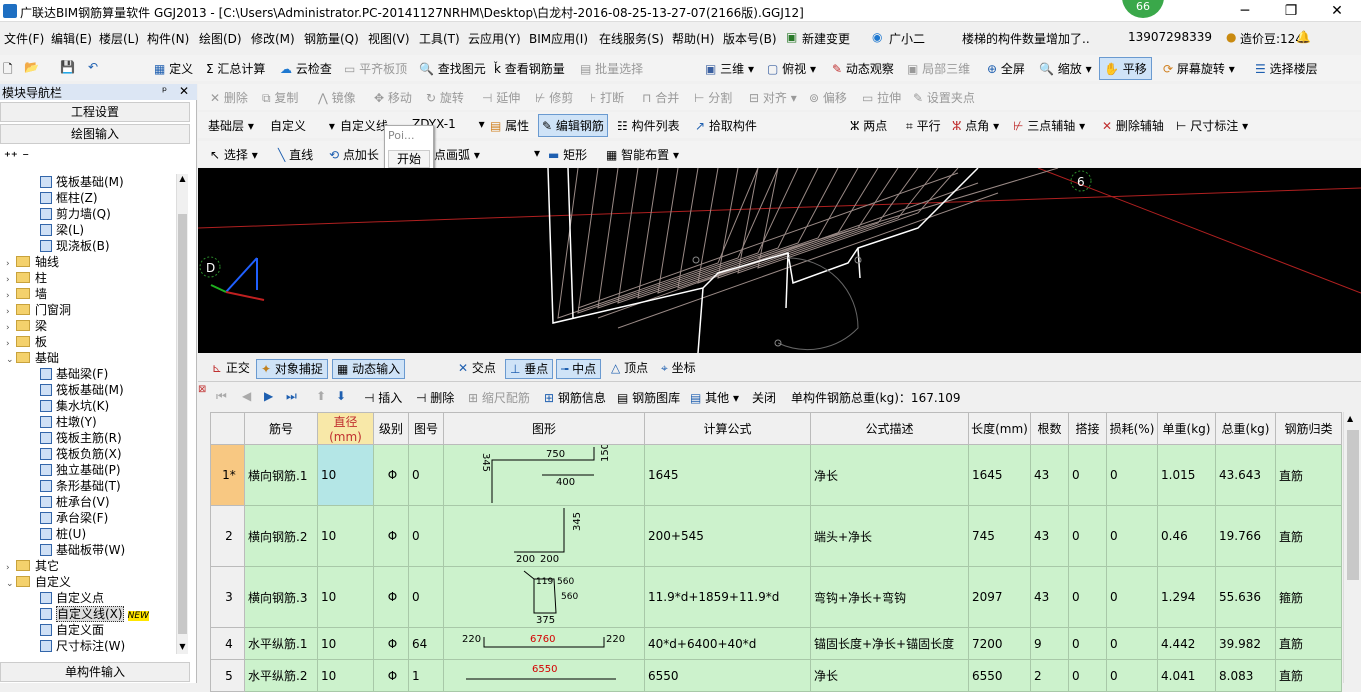  I want to click on move-button: ✥ 移动, so click(393, 97).